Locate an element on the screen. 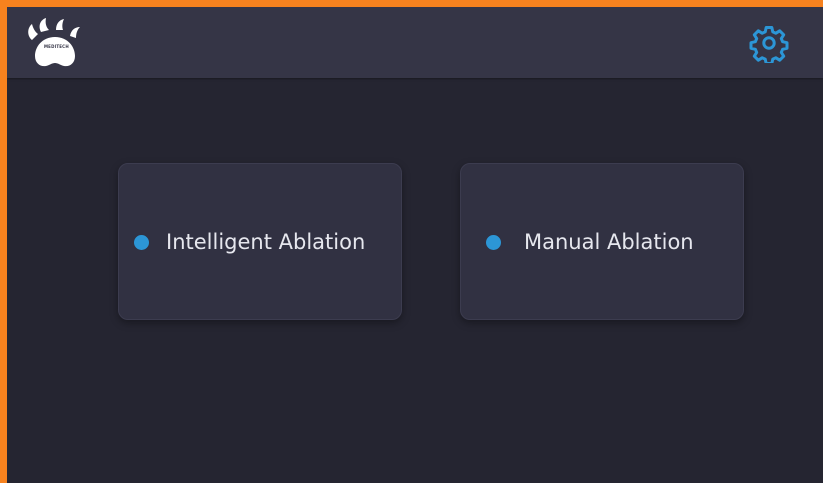 The width and height of the screenshot is (823, 483). paw-logo-icon is located at coordinates (54, 42).